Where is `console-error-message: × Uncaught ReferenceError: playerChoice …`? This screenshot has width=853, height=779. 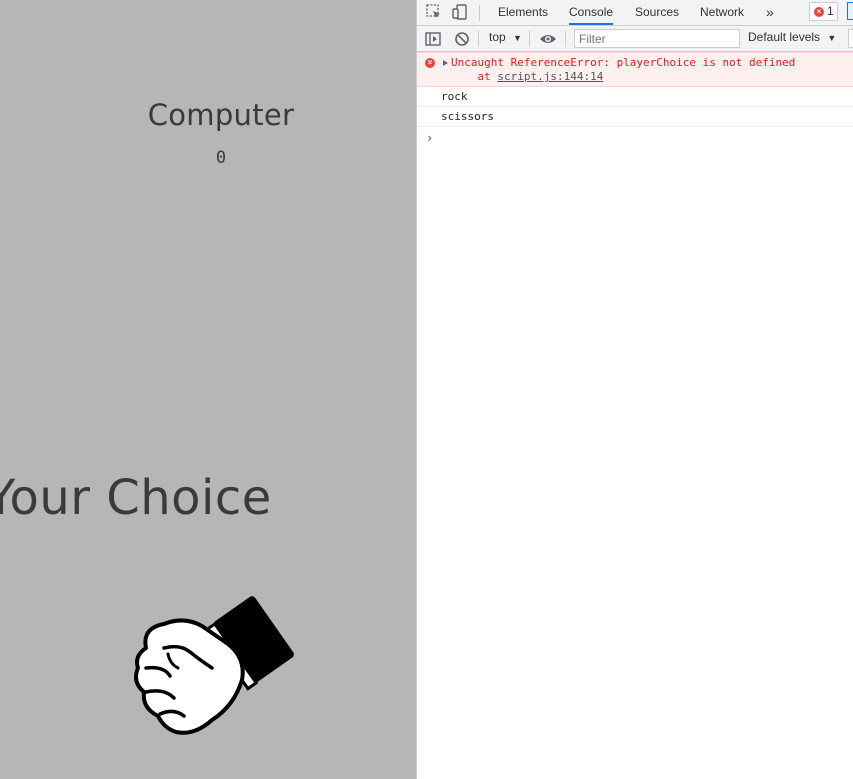 console-error-message: × Uncaught ReferenceError: playerChoice … is located at coordinates (635, 69).